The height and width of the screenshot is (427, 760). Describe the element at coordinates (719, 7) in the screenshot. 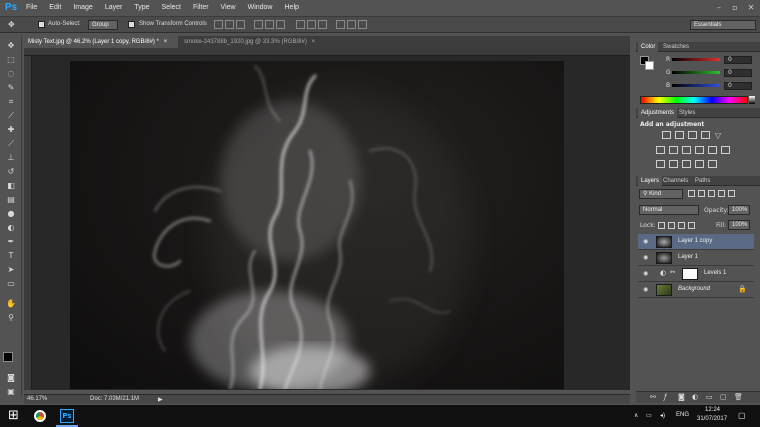

I see `minimize-button: –` at that location.